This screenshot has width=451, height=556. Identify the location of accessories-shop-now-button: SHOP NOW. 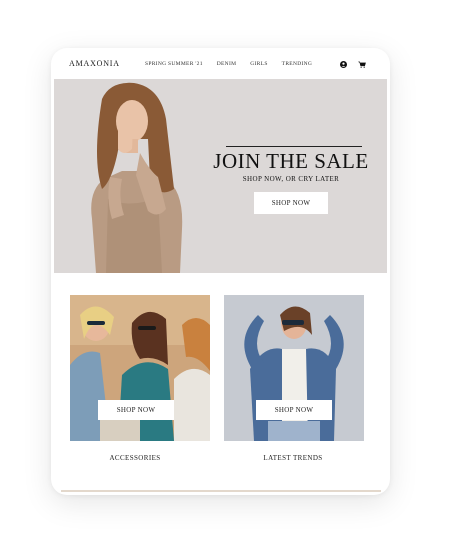
(136, 410).